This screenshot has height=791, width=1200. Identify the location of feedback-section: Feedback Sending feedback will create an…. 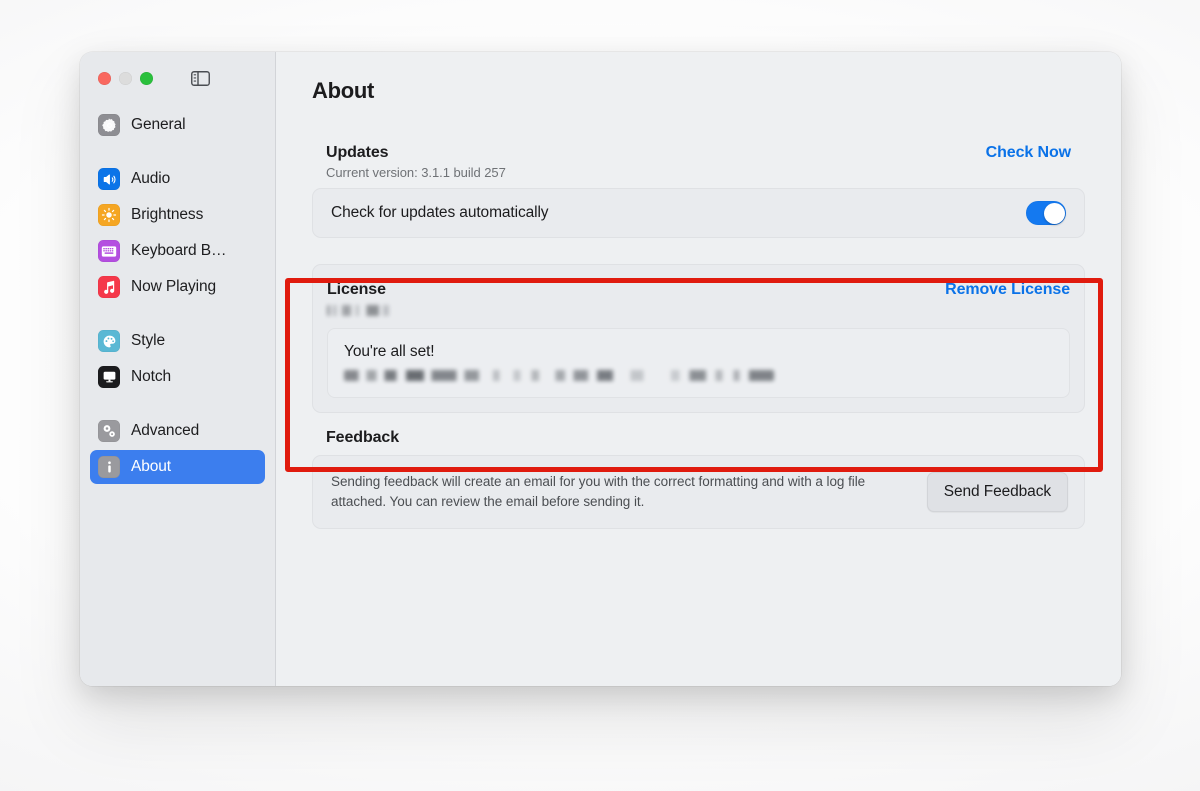
(698, 479).